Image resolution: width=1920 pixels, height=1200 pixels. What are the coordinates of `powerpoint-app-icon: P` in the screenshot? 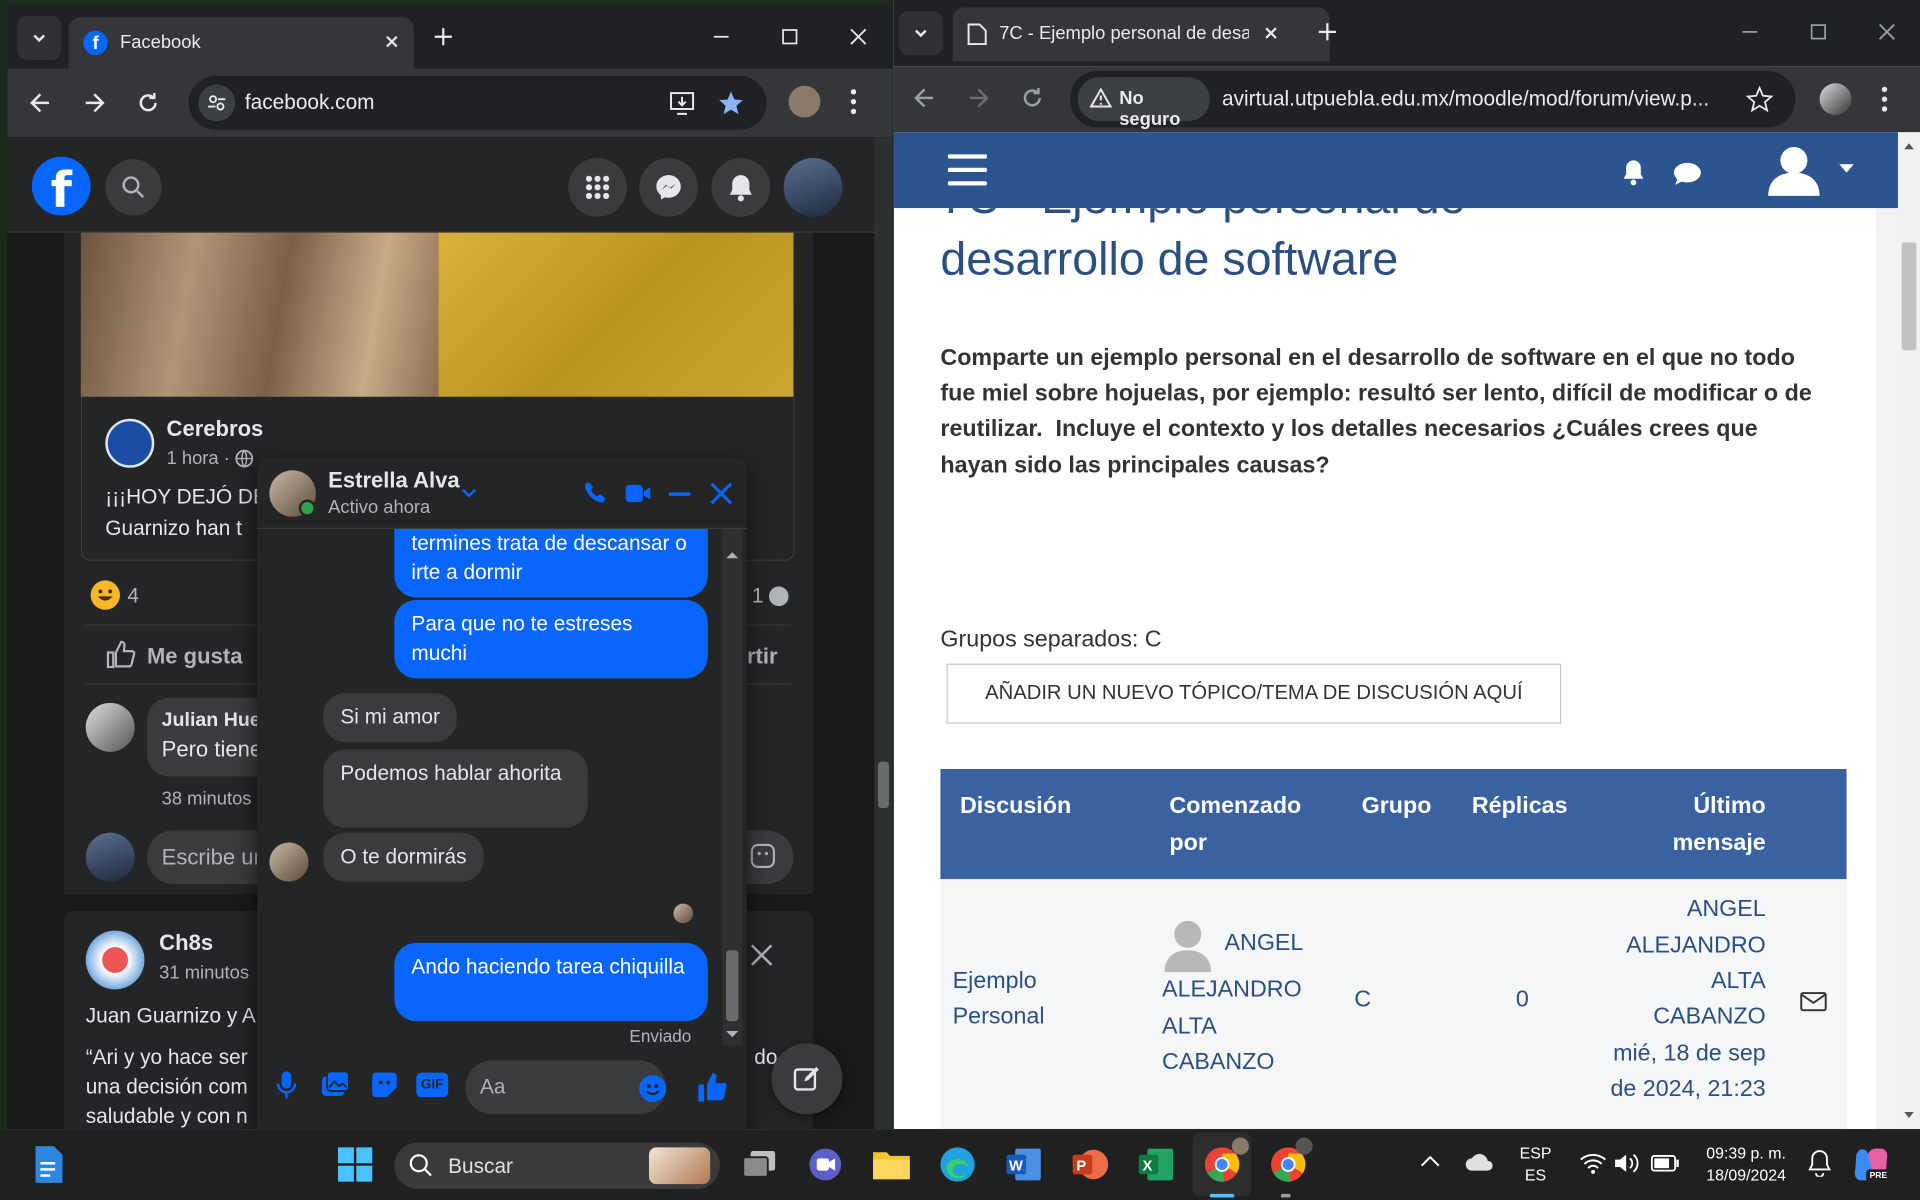 It's located at (1089, 1164).